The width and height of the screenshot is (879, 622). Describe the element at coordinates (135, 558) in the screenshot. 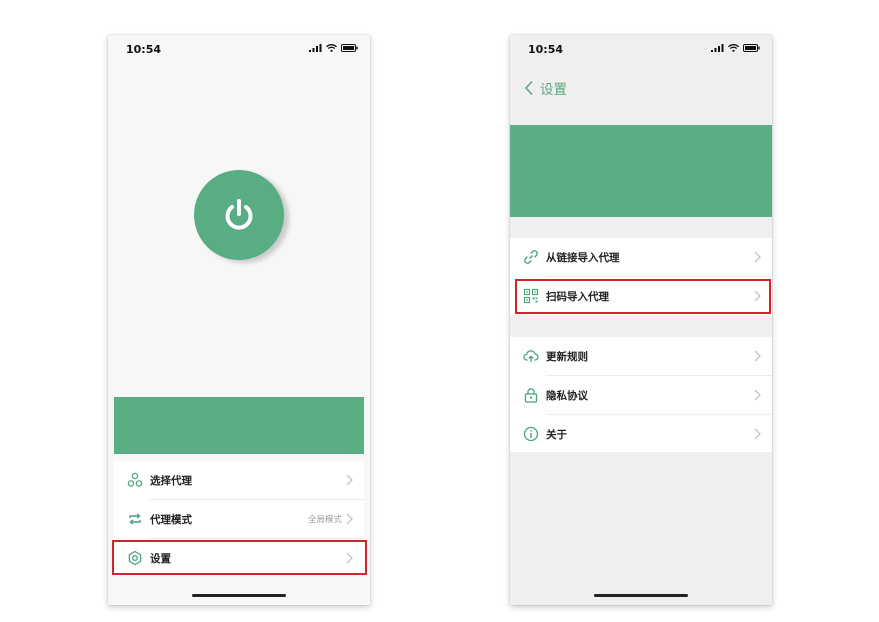

I see `settings-icon` at that location.